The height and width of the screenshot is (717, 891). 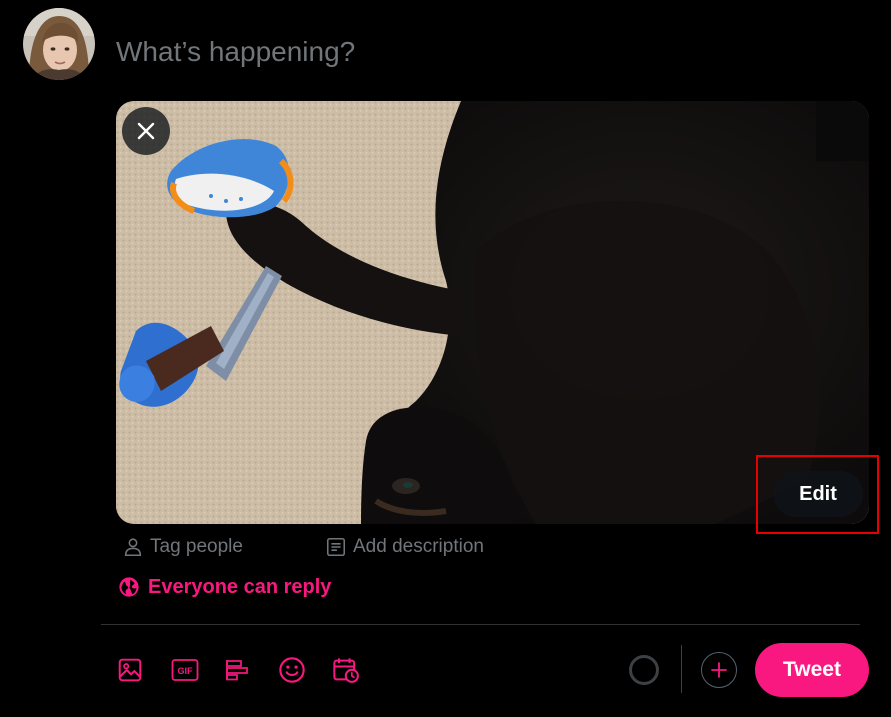 I want to click on svg-text: GIF, so click(x=186, y=671).